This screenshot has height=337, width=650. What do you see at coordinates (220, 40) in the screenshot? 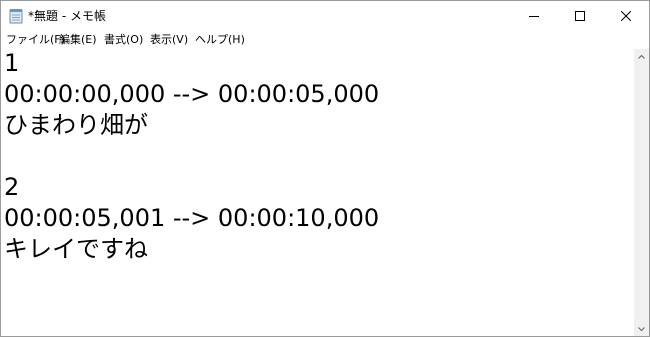
I see `menu-help: ヘルプ(H)` at bounding box center [220, 40].